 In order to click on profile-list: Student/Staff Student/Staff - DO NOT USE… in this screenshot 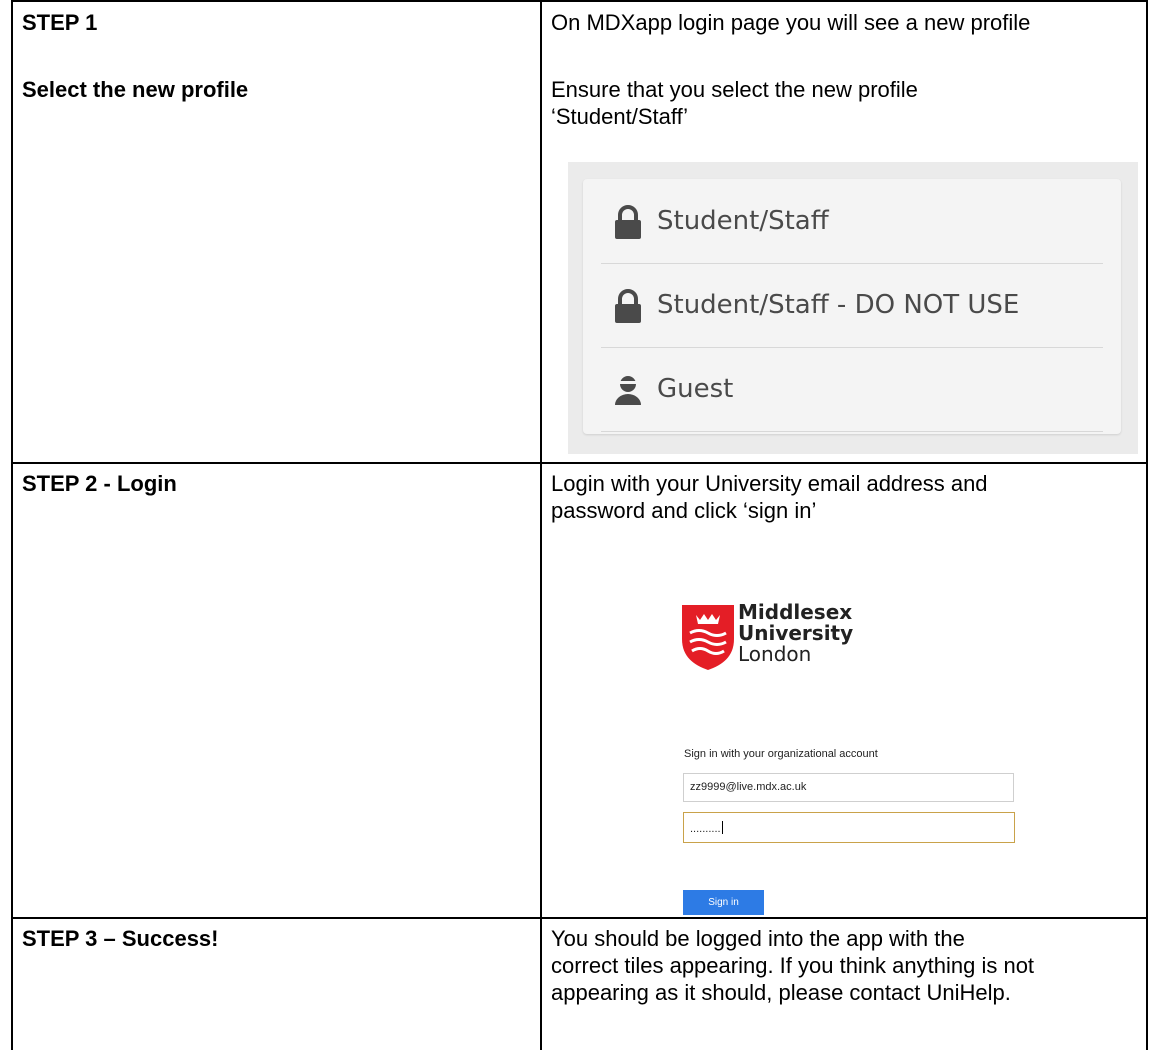, I will do `click(852, 306)`.